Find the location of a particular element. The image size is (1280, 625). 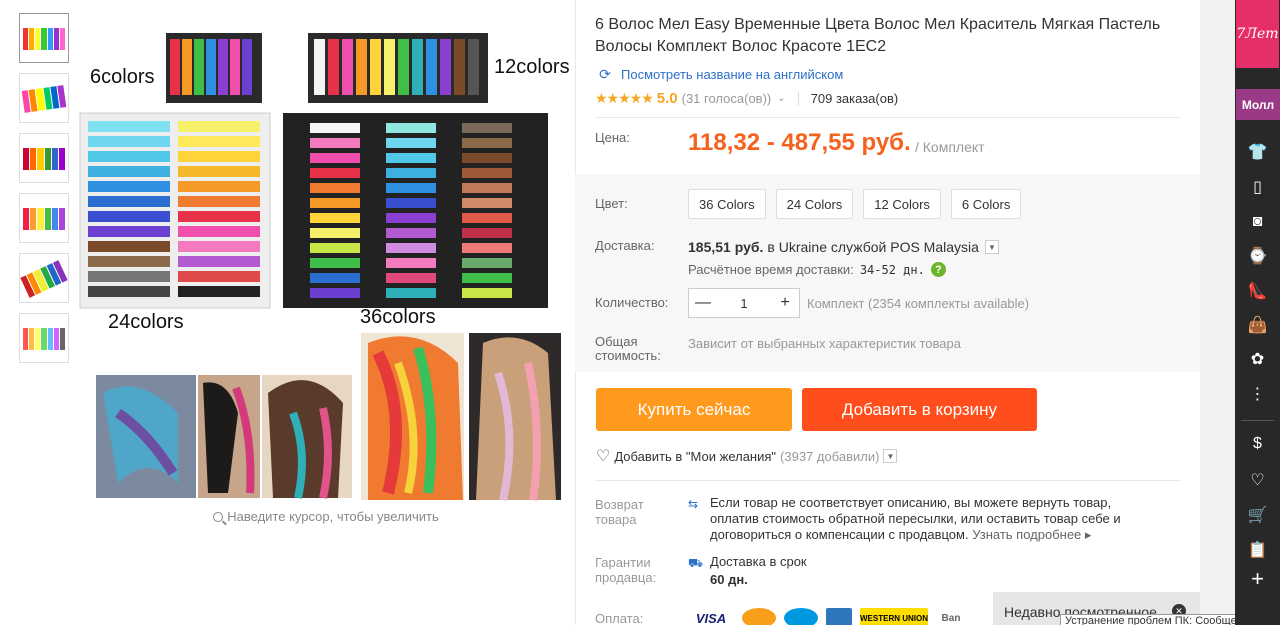

orders-icon: 📋 is located at coordinates (1257, 550).